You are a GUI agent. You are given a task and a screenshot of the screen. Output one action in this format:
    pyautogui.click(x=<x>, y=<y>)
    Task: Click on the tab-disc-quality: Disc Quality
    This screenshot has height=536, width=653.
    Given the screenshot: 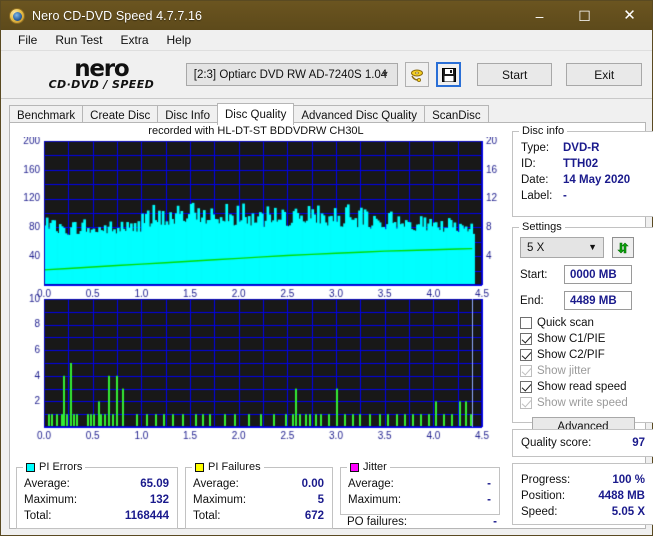 What is the action you would take?
    pyautogui.click(x=256, y=114)
    